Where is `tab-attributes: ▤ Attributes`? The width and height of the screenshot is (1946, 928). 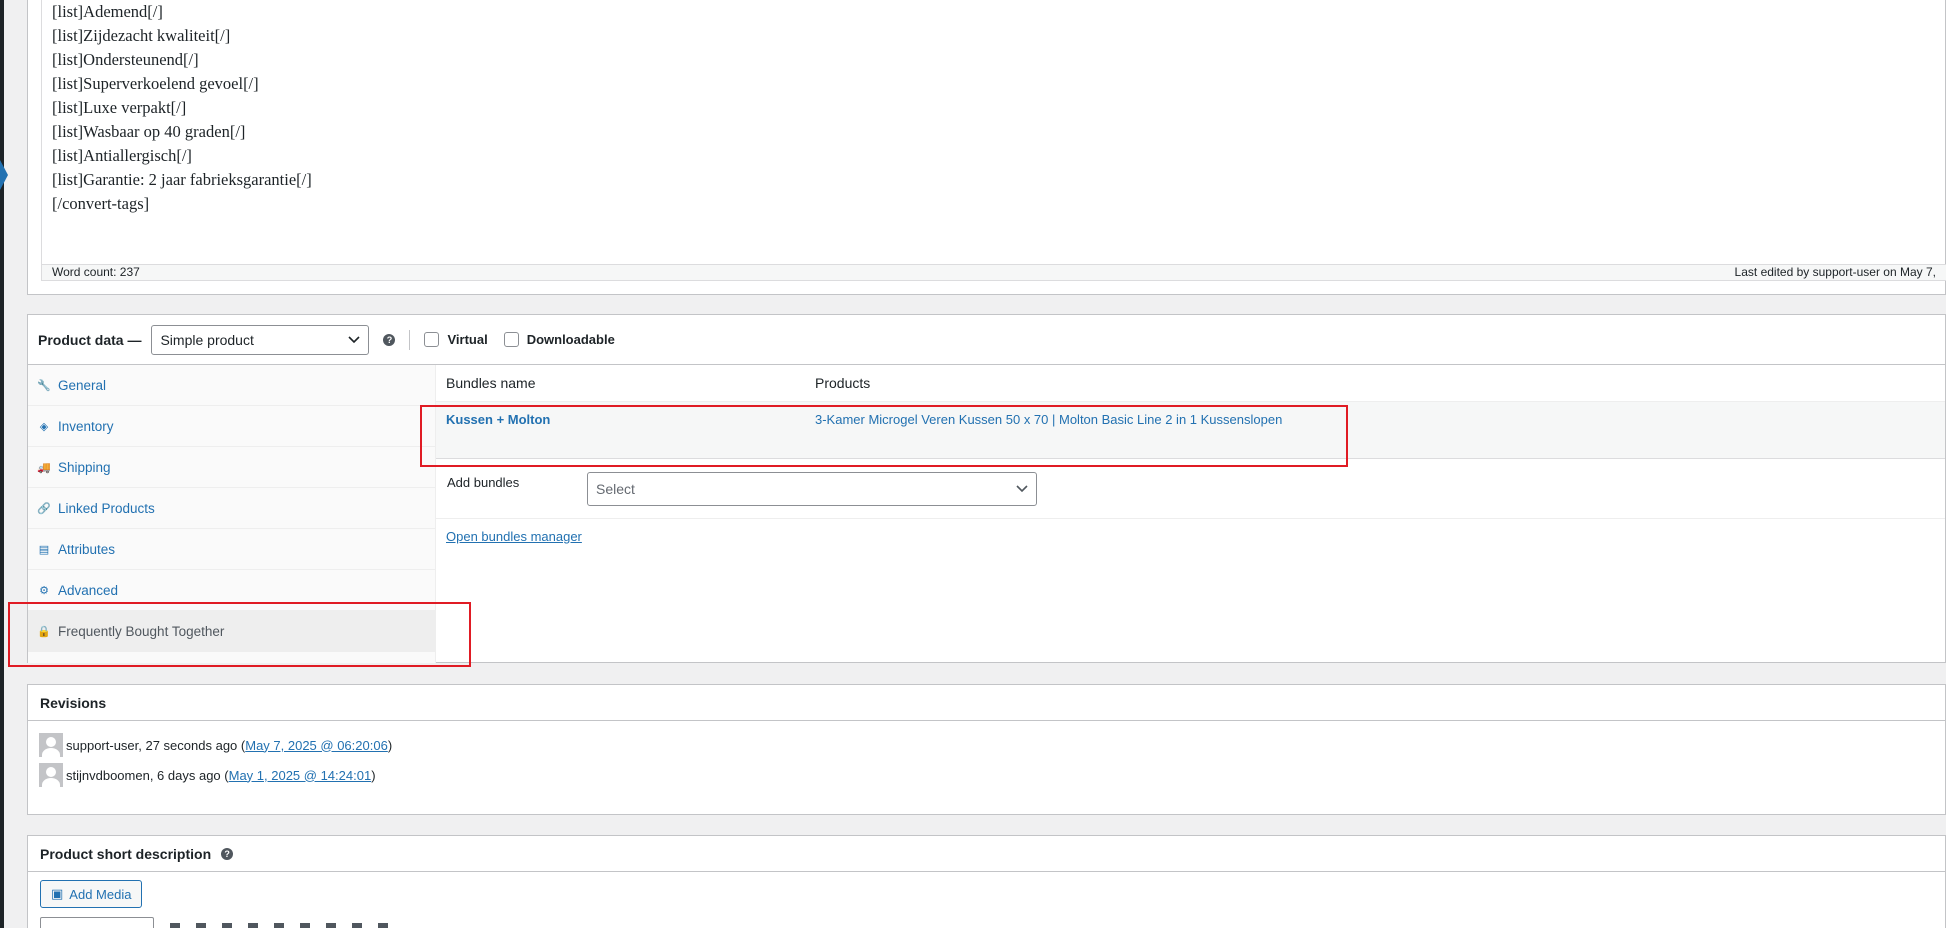
tab-attributes: ▤ Attributes is located at coordinates (231, 549).